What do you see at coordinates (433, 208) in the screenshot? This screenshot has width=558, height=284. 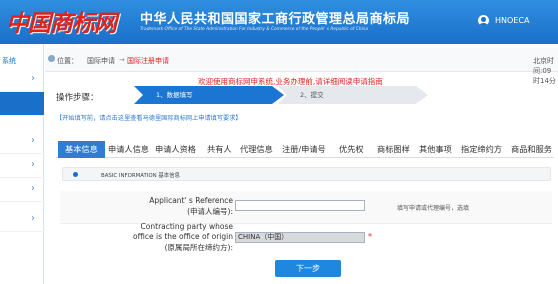 I see `reference-hint: 填写申请或代理编号，选填` at bounding box center [433, 208].